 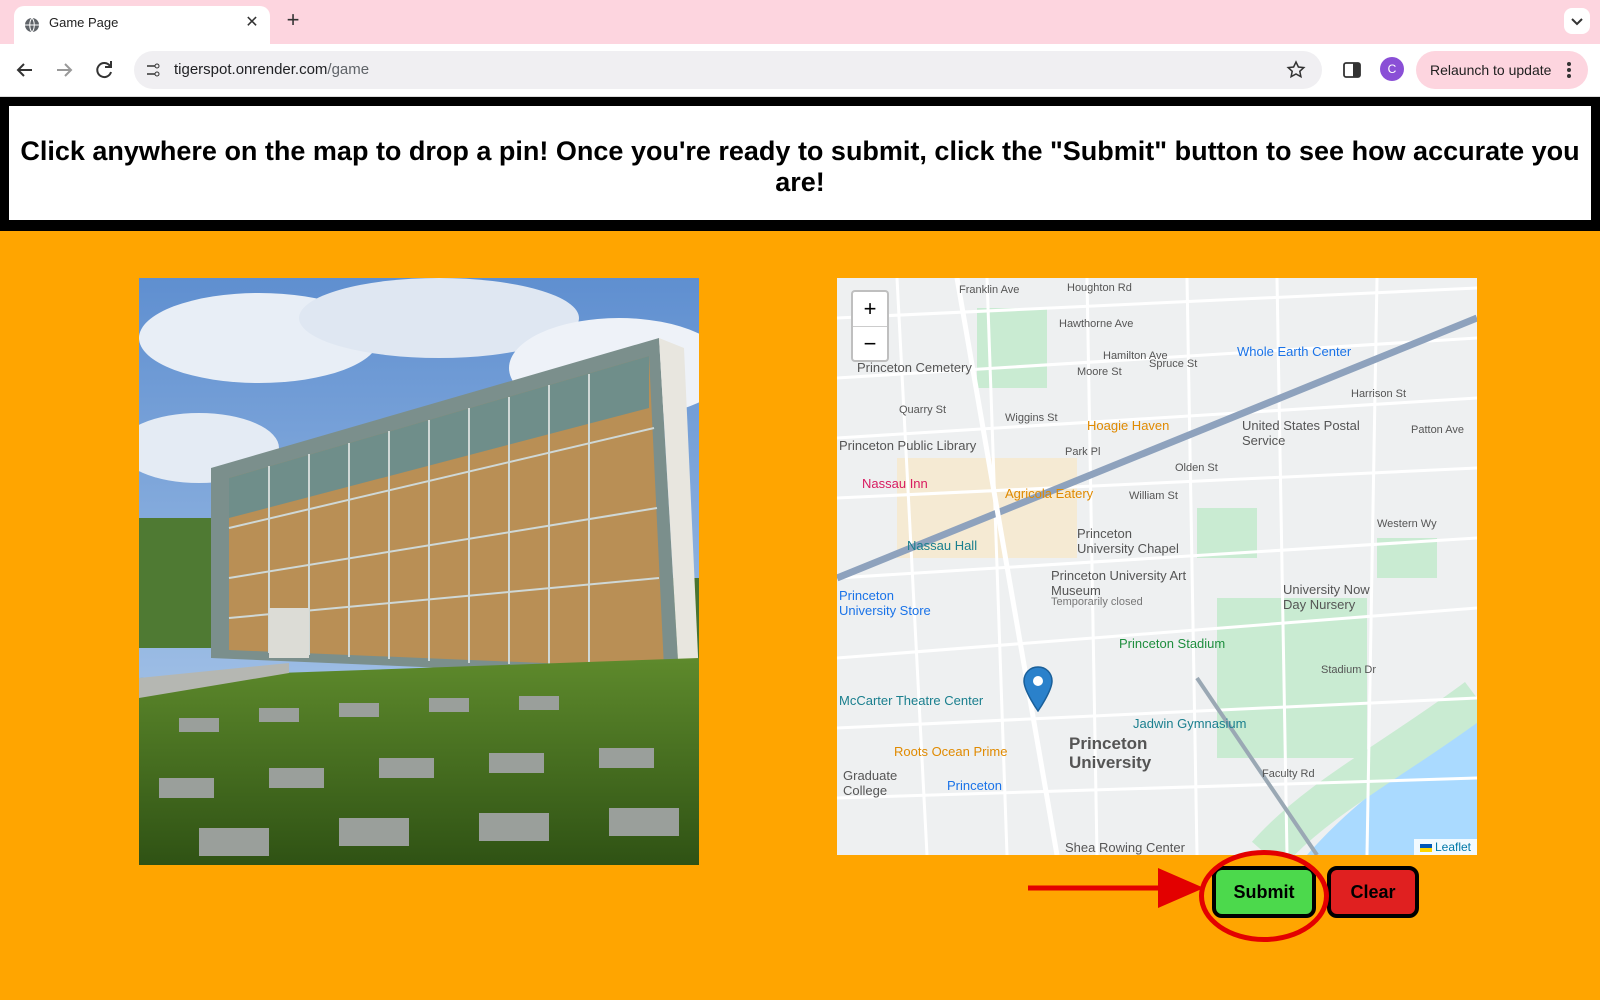 What do you see at coordinates (1407, 524) in the screenshot?
I see `street-label: Western Wy` at bounding box center [1407, 524].